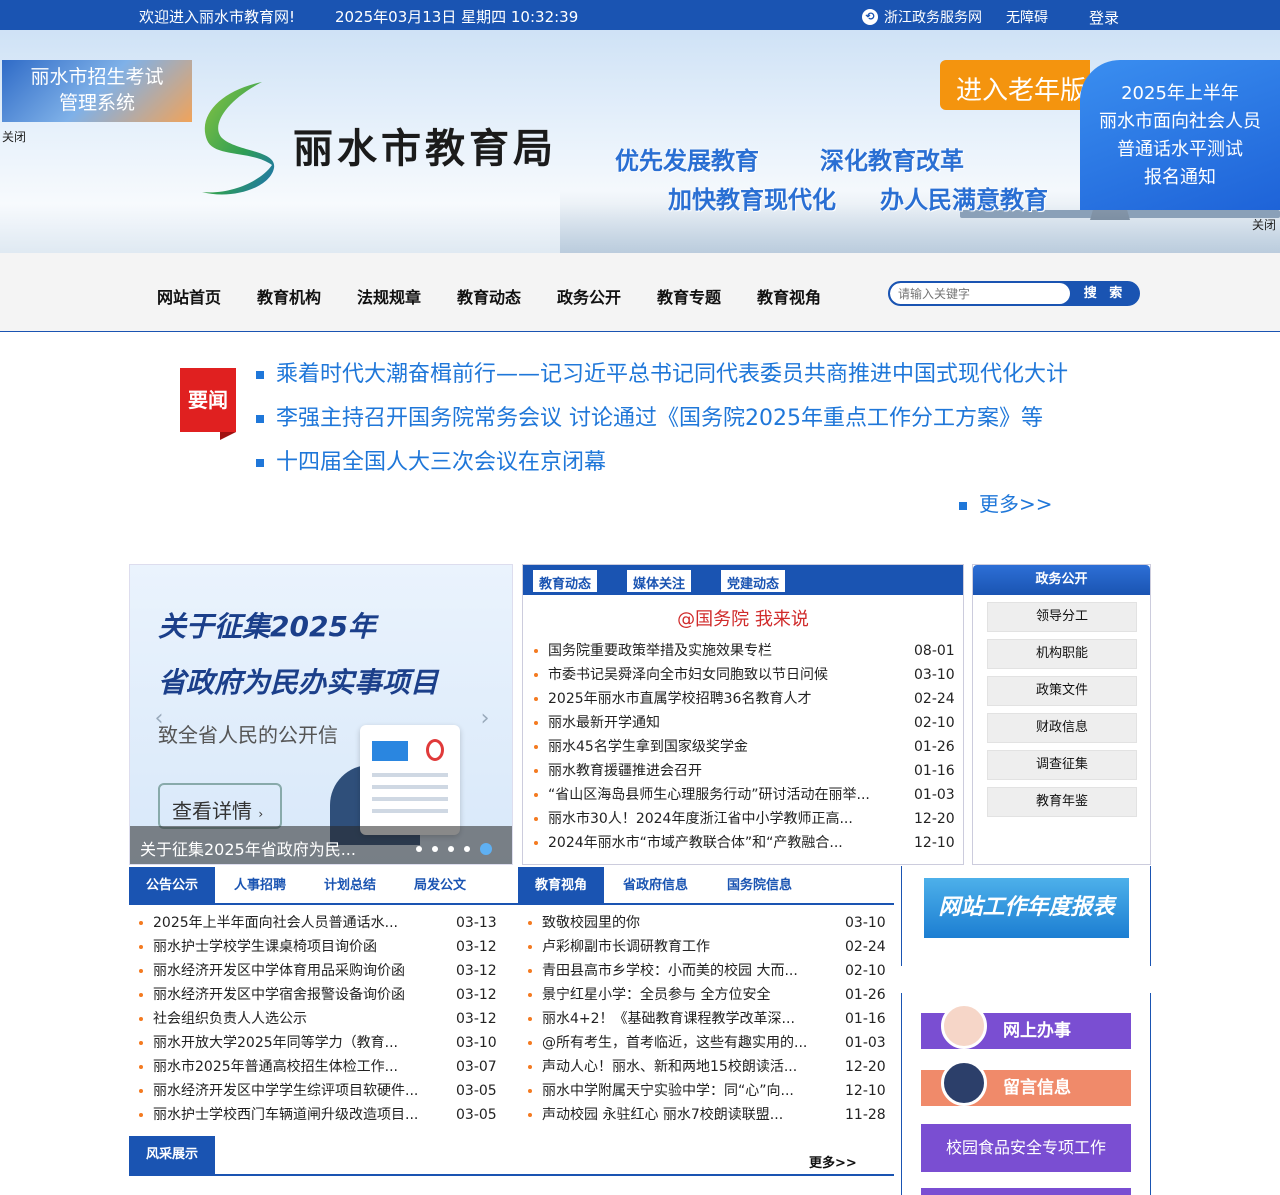 This screenshot has height=1195, width=1280. I want to click on showcase-title: 风采展示, so click(172, 1155).